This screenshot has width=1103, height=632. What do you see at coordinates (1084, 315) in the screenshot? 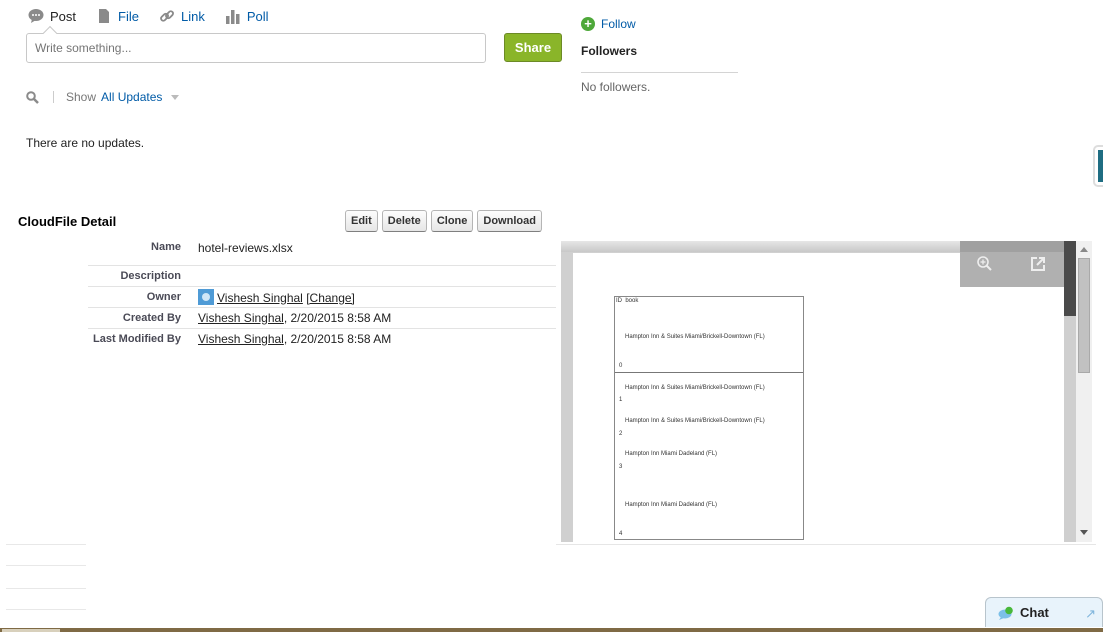
I see `frame-scroll-thumb` at bounding box center [1084, 315].